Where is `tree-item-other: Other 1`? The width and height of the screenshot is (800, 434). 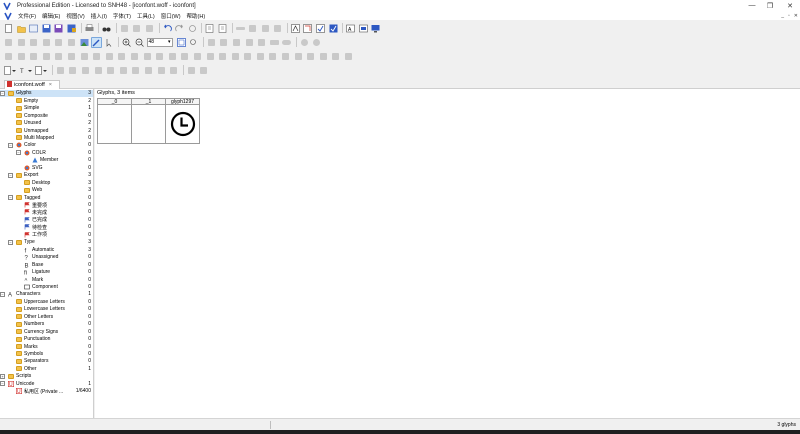 tree-item-other: Other 1 is located at coordinates (46, 369).